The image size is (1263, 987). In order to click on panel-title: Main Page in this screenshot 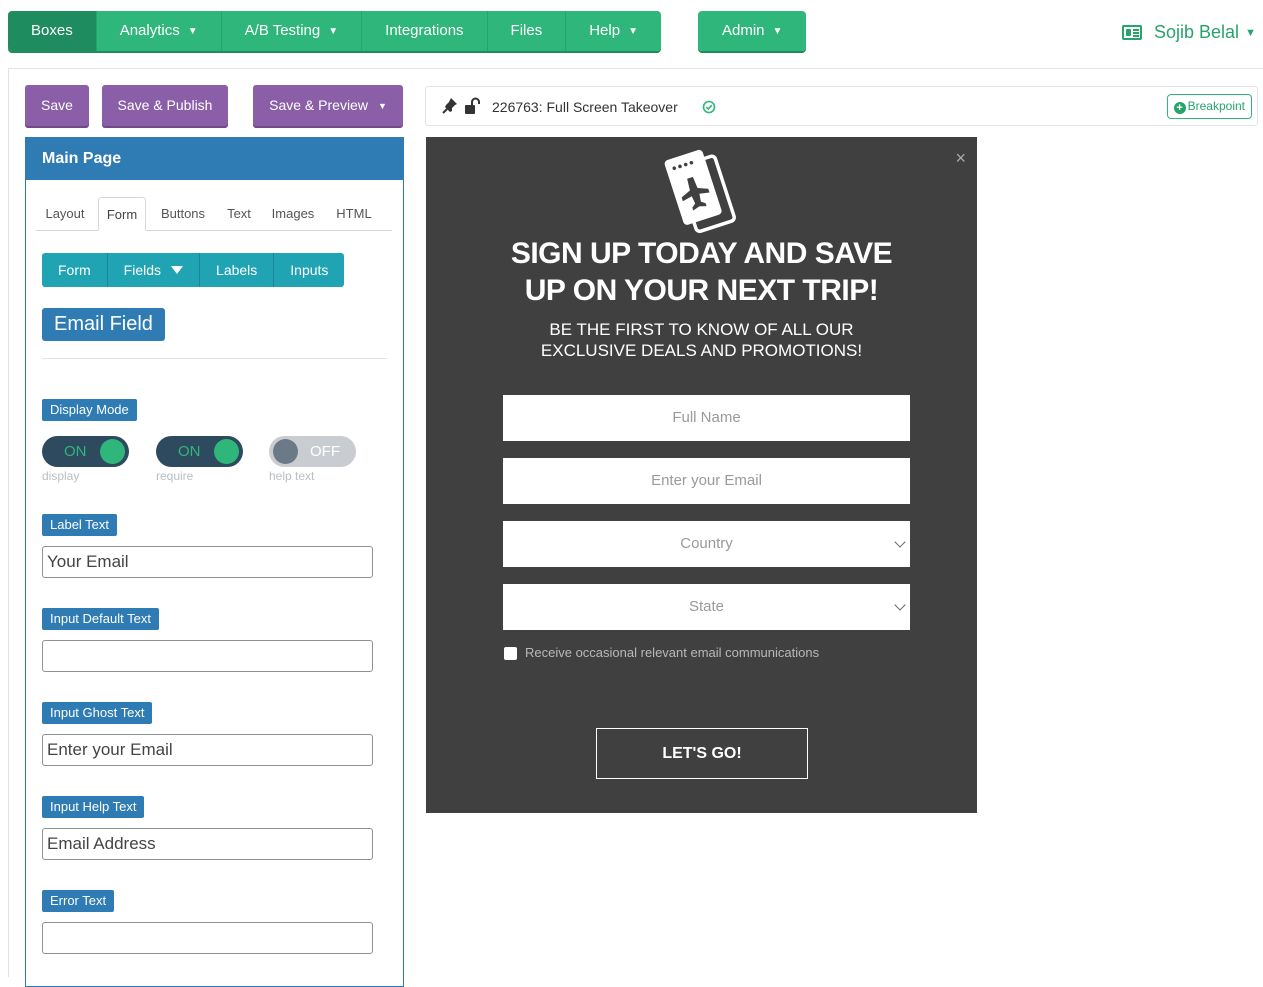, I will do `click(214, 159)`.